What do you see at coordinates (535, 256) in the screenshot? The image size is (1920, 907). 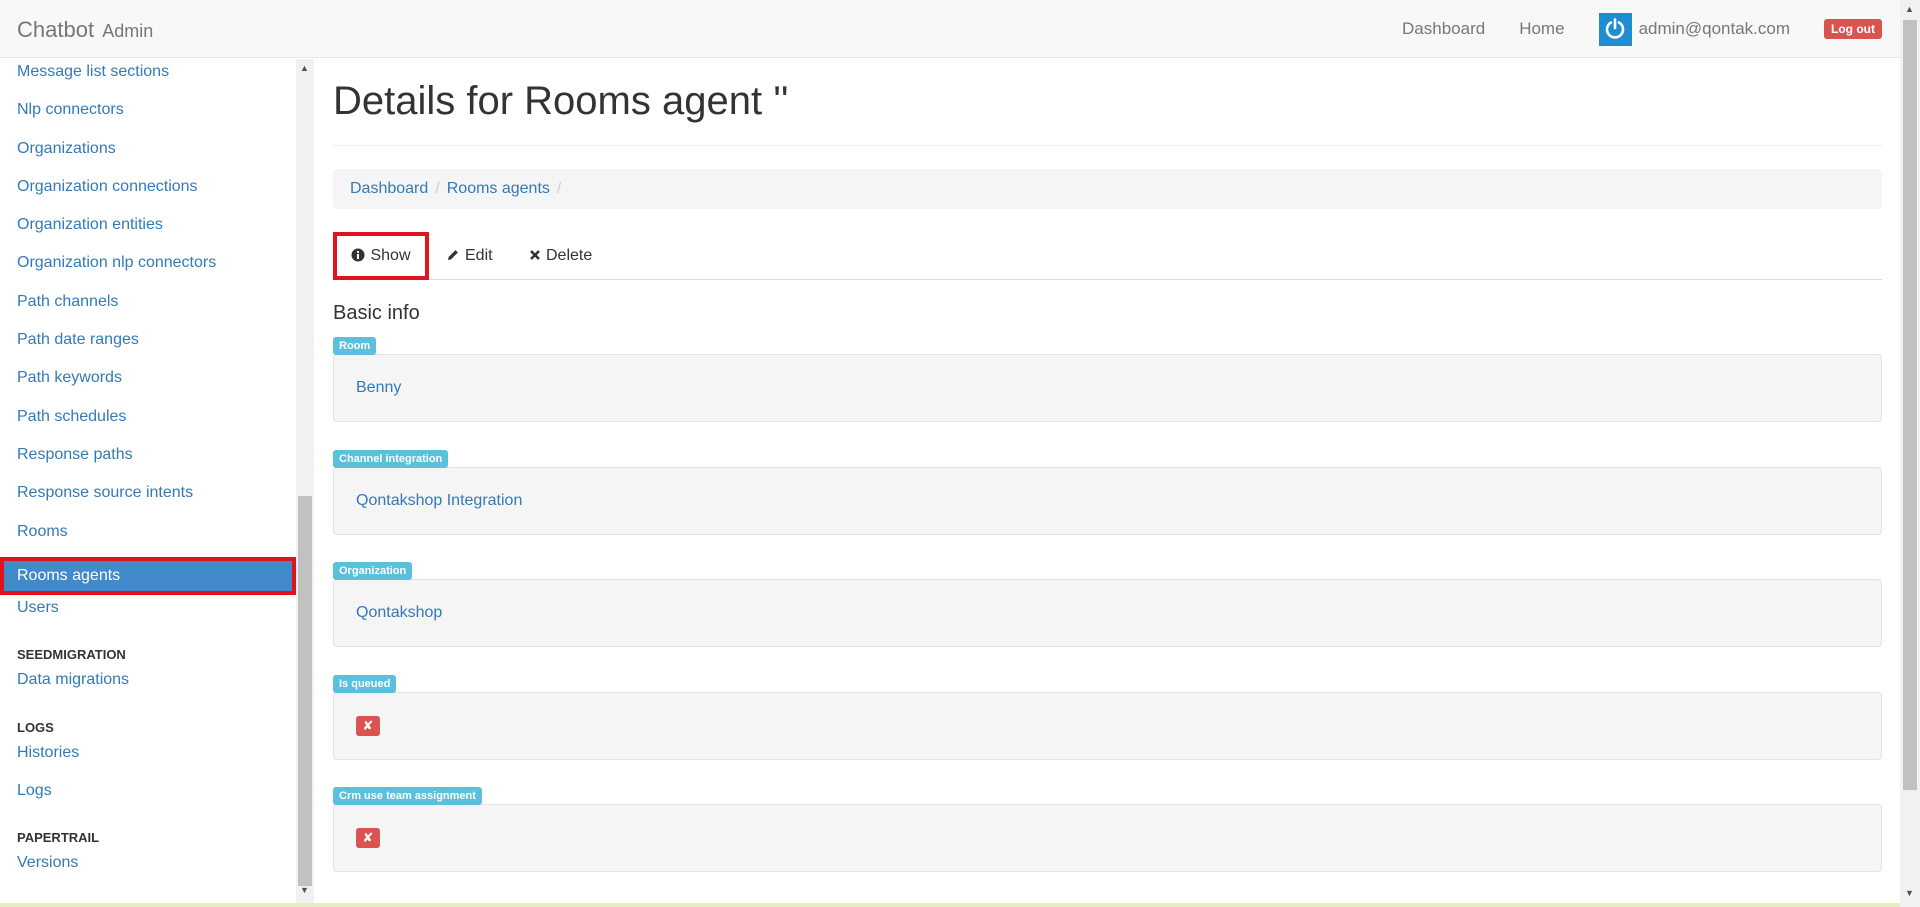 I see `times-icon` at bounding box center [535, 256].